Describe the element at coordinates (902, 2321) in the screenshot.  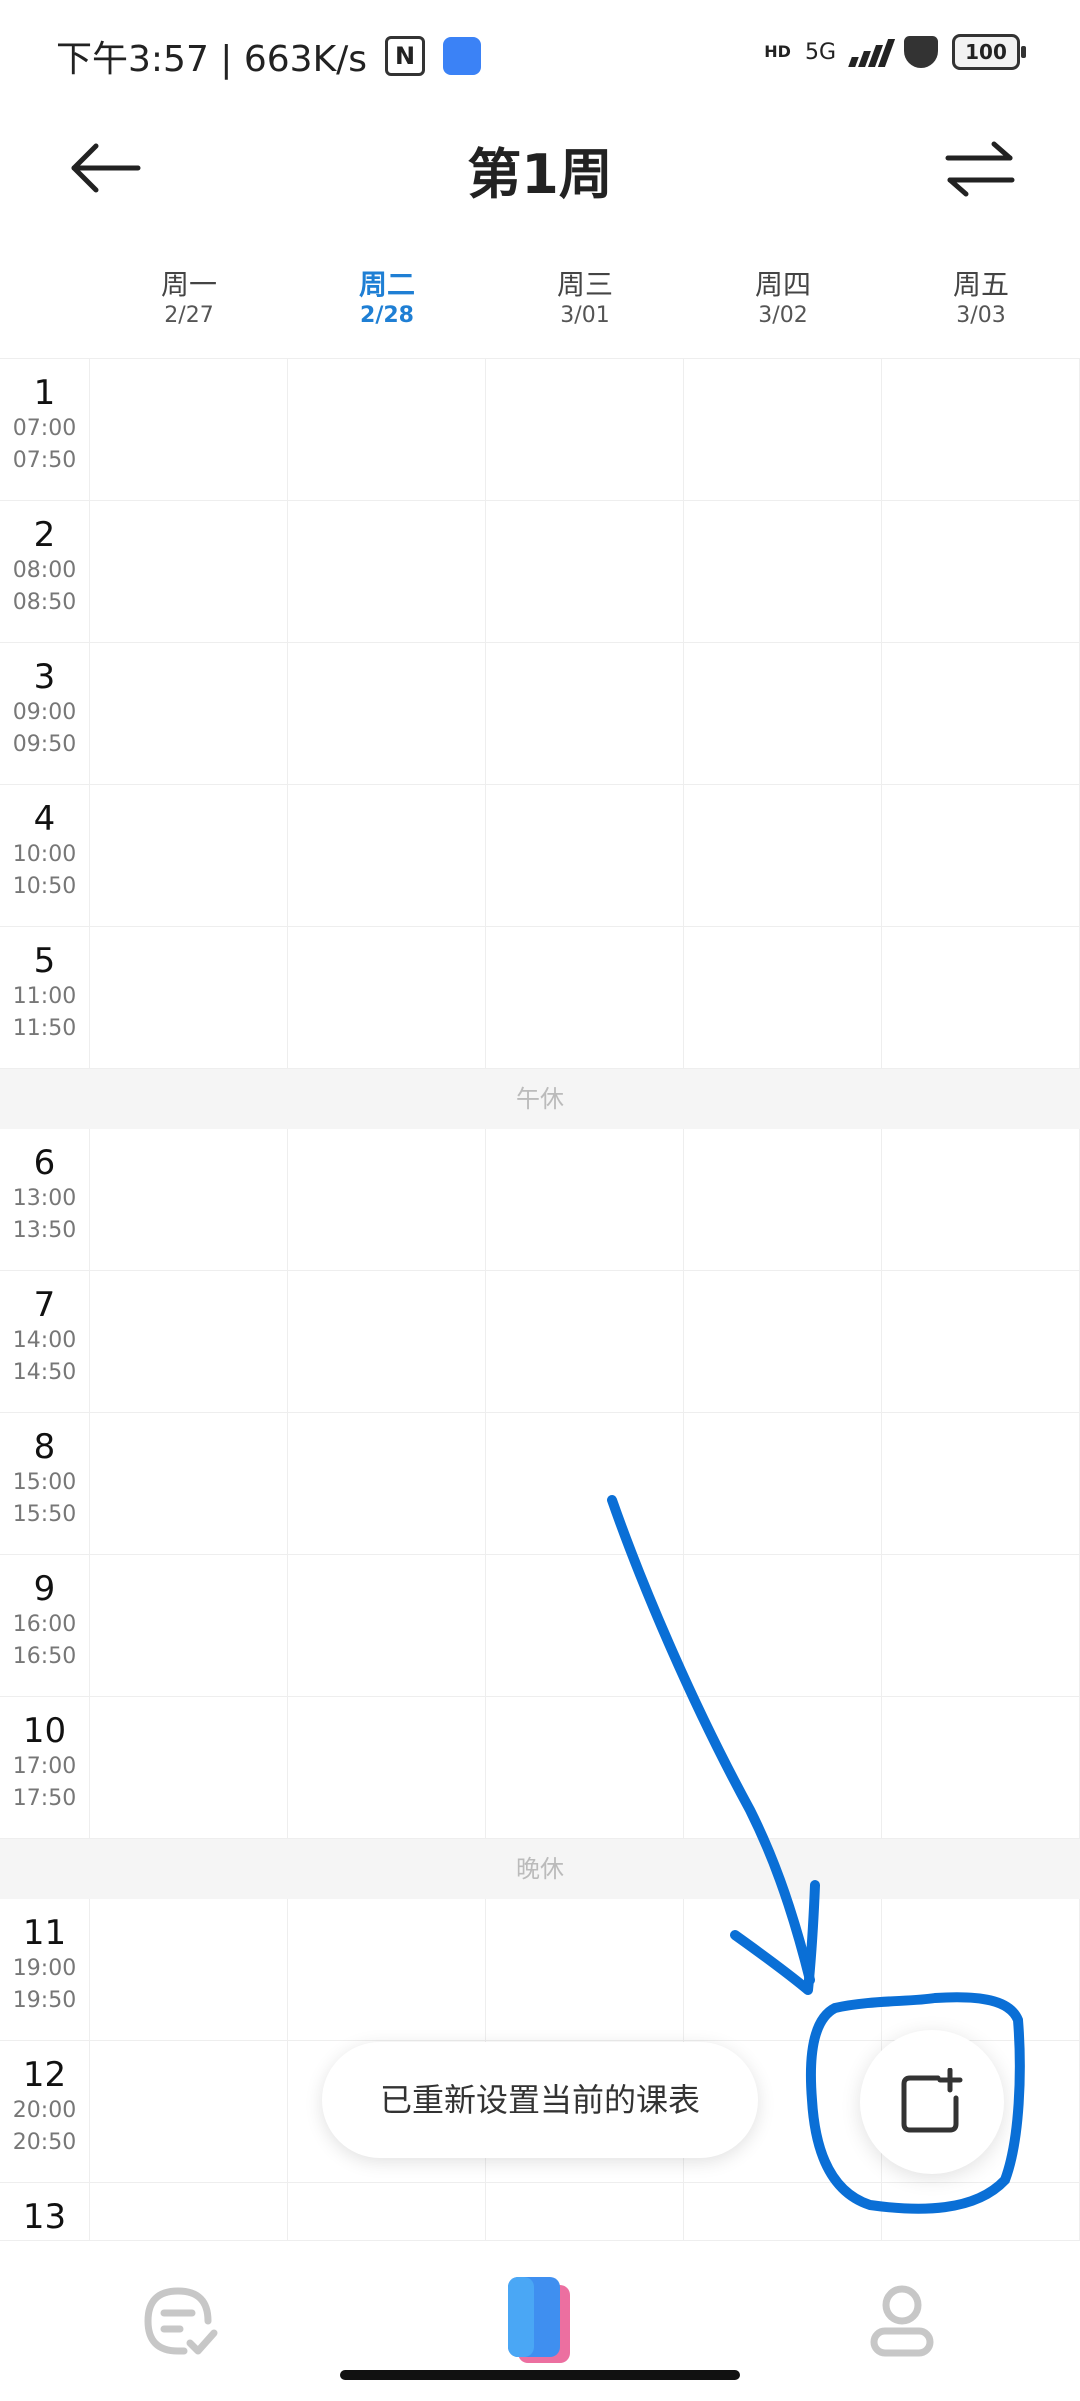
I see `nav-profile` at that location.